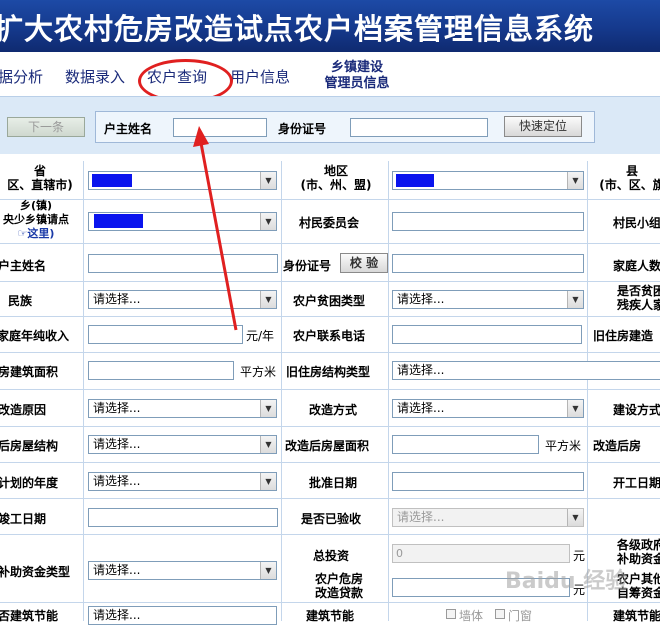 The image size is (660, 625). Describe the element at coordinates (218, 236) in the screenshot. I see `arrow-shaft` at that location.